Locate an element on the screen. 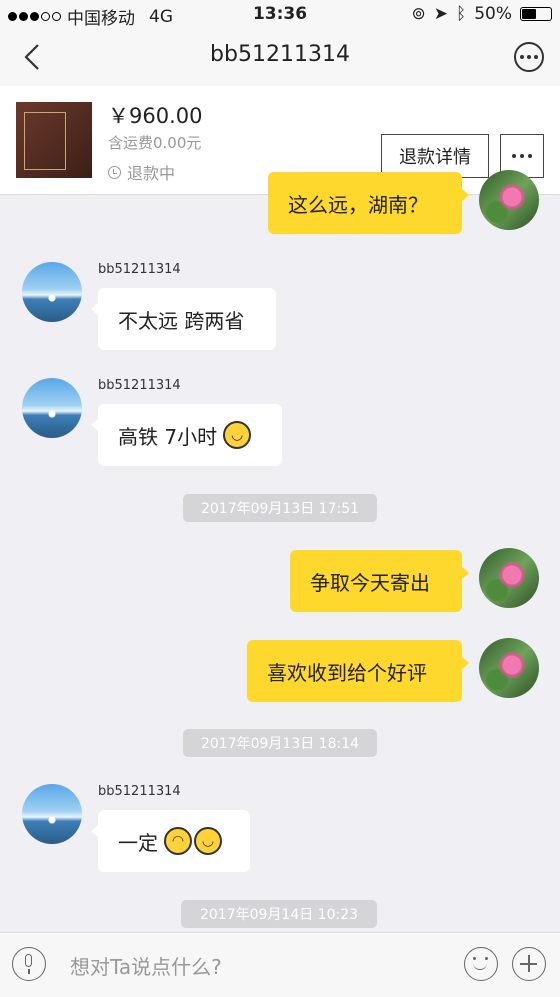  message-text: 喜欢收到给个好评 is located at coordinates (347, 672).